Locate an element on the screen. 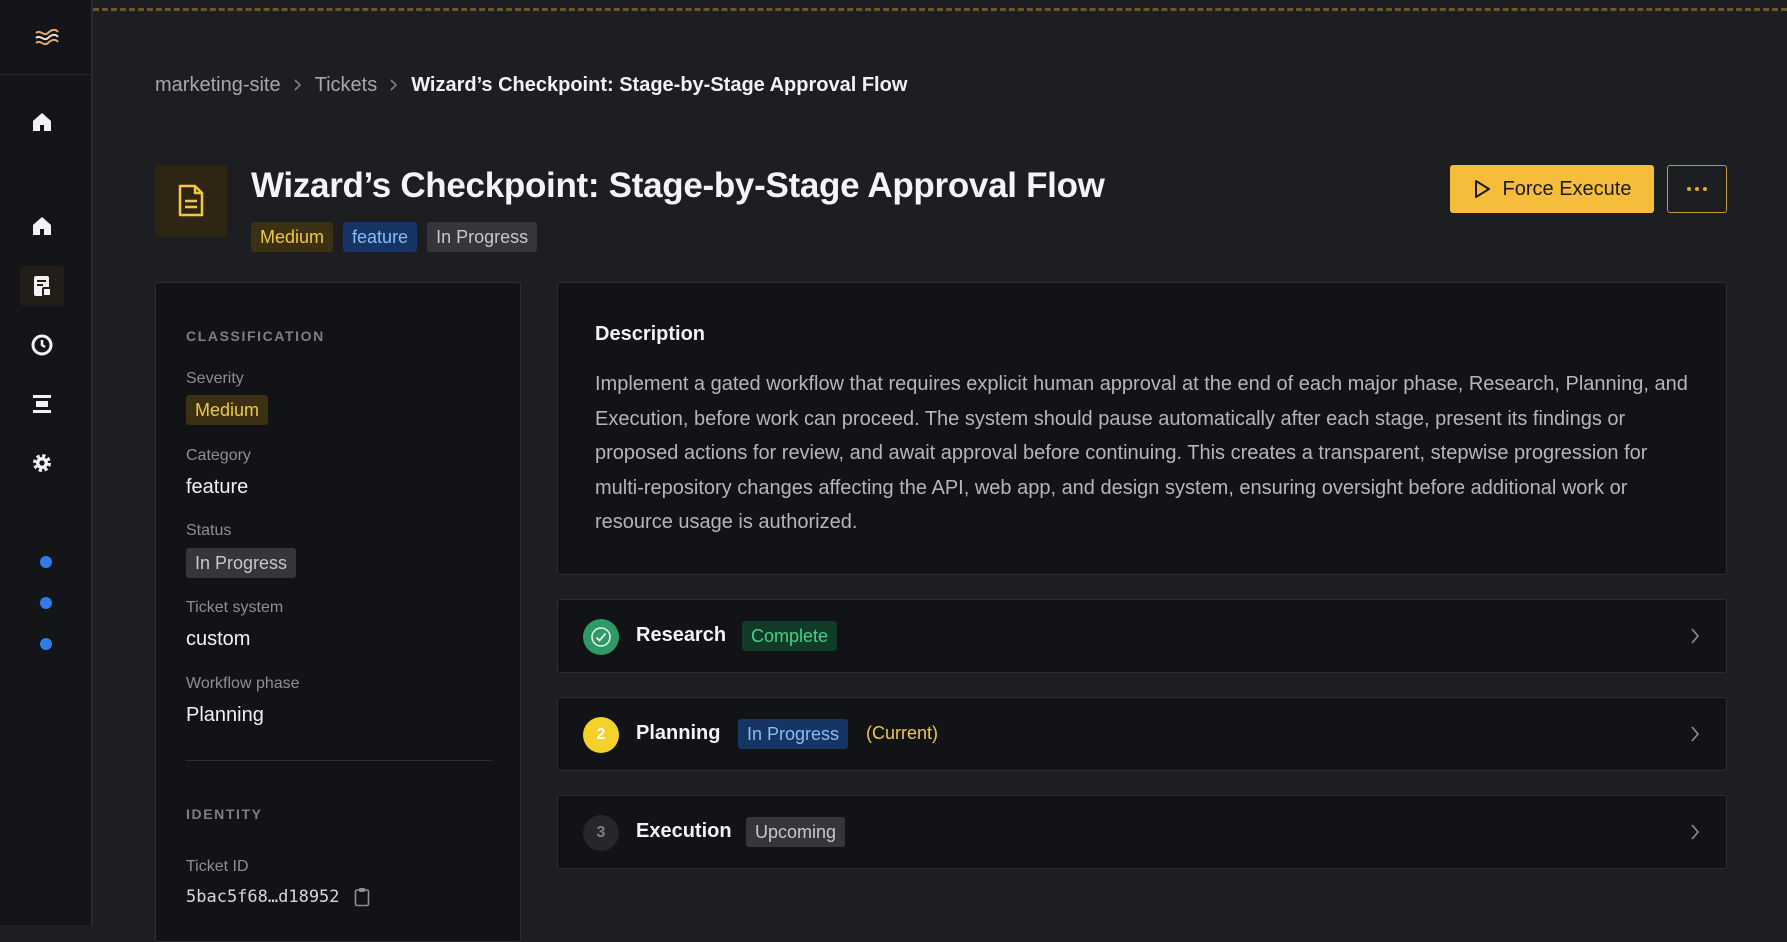 The height and width of the screenshot is (942, 1787). ticket-system-value: custom is located at coordinates (218, 639).